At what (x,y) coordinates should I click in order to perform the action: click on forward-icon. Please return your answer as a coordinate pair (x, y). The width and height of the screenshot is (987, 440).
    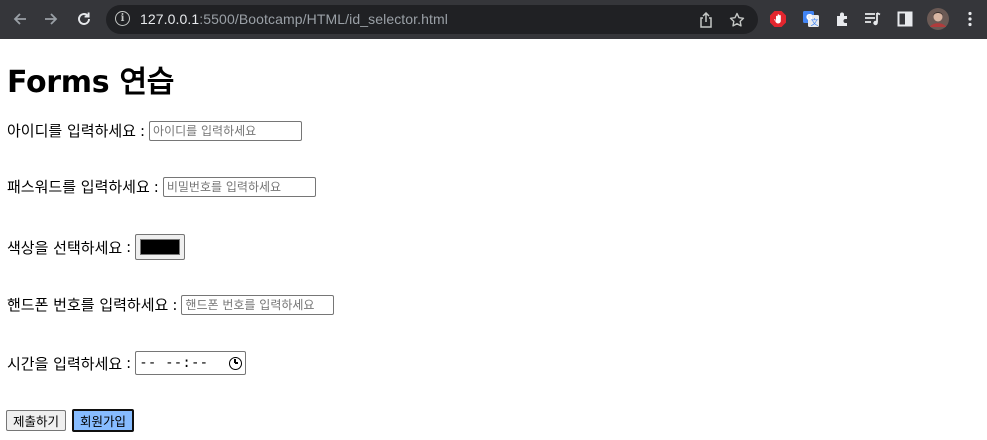
    Looking at the image, I should click on (51, 19).